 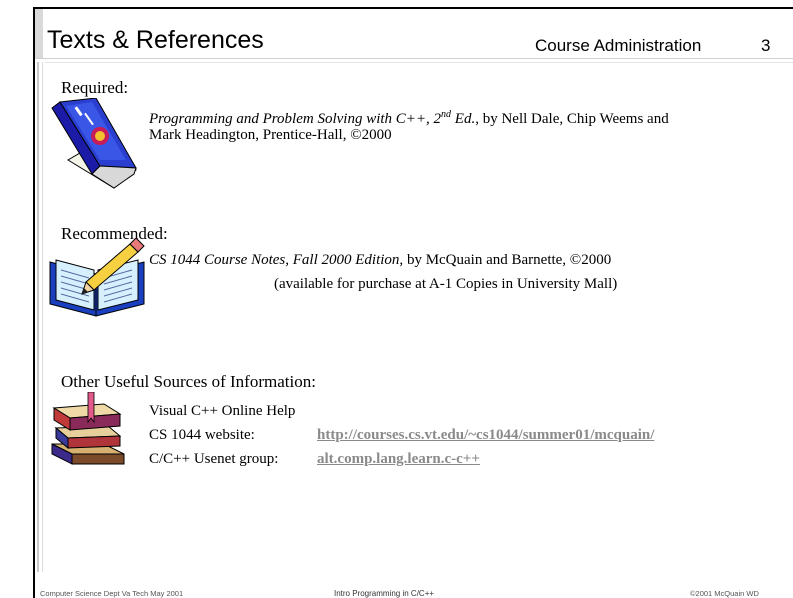 What do you see at coordinates (618, 45) in the screenshot?
I see `section-label: Course Administration` at bounding box center [618, 45].